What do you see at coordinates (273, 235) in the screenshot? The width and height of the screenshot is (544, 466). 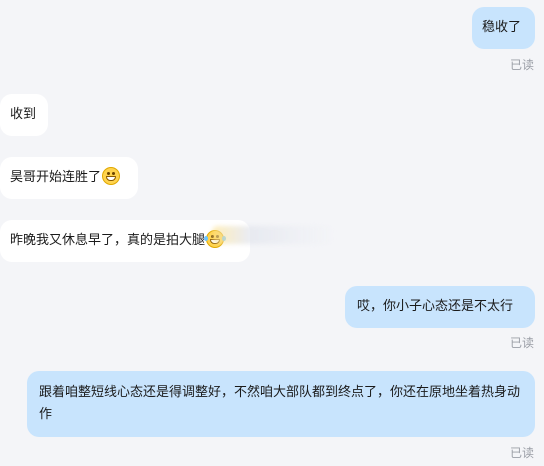 I see `blurred-overlay` at bounding box center [273, 235].